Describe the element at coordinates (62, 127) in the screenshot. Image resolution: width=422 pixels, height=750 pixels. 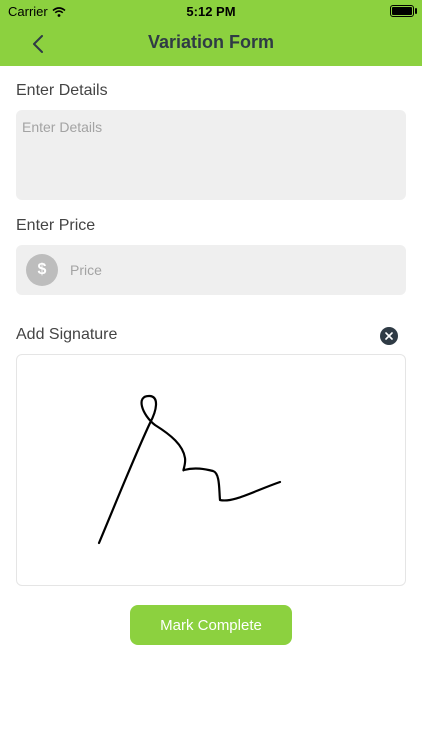
I see `details-placeholder: Enter Details` at that location.